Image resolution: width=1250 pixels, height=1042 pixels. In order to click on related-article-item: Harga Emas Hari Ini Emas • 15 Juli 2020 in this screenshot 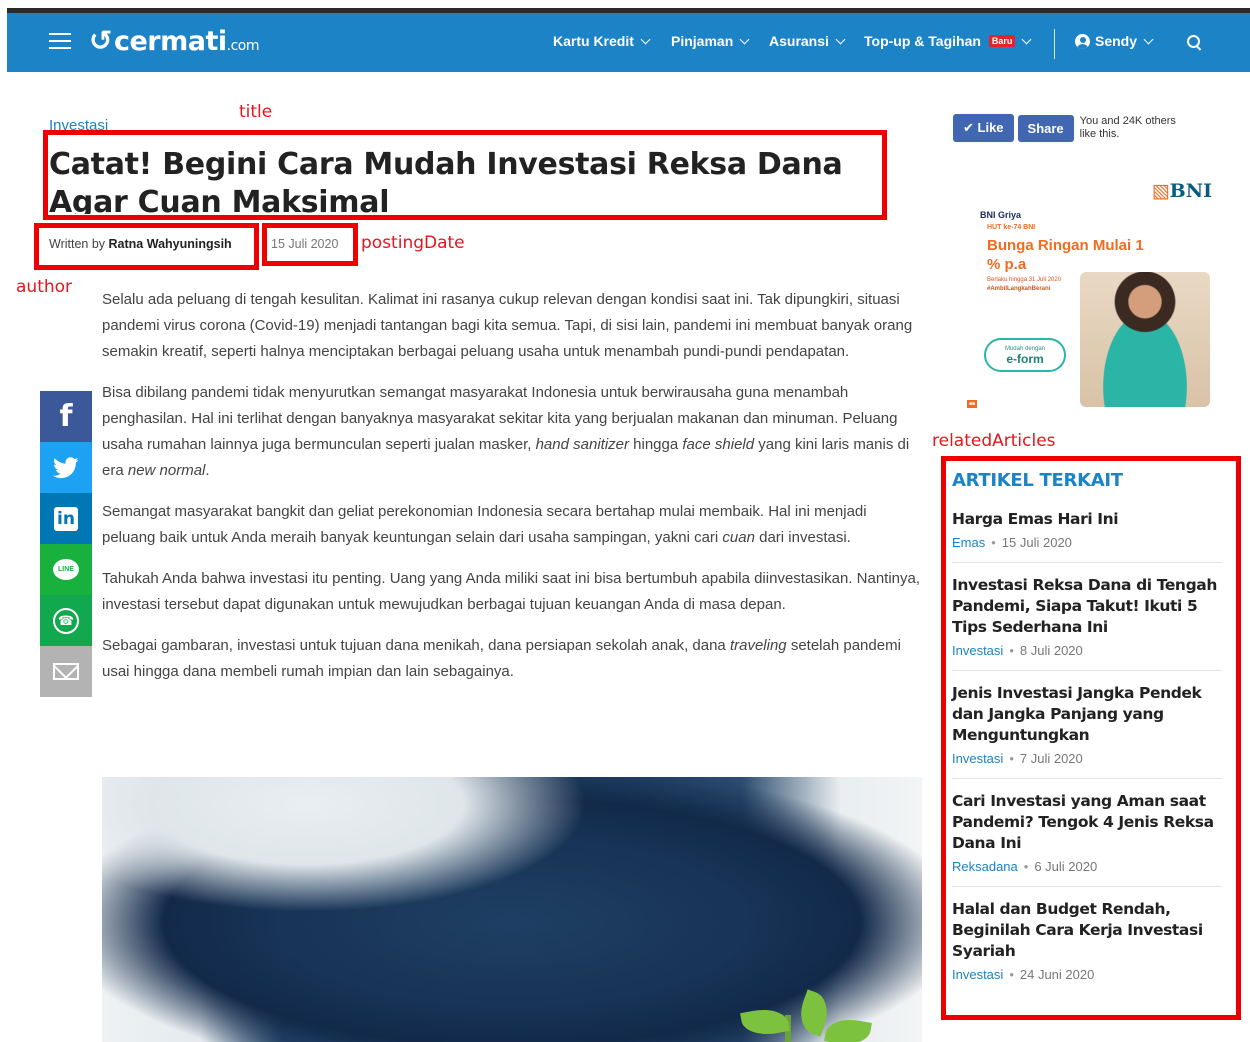, I will do `click(1087, 536)`.